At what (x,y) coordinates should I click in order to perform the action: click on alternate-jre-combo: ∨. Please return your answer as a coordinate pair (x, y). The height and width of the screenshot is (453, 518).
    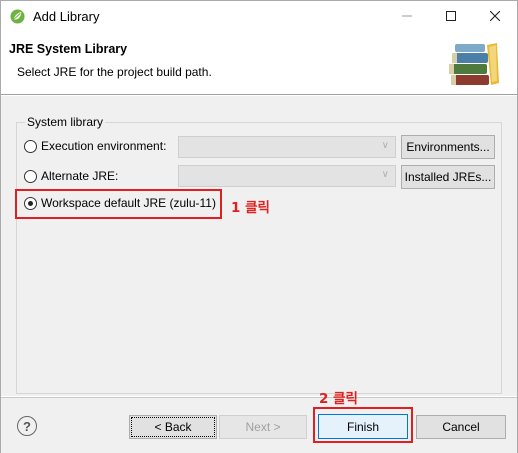
    Looking at the image, I should click on (287, 176).